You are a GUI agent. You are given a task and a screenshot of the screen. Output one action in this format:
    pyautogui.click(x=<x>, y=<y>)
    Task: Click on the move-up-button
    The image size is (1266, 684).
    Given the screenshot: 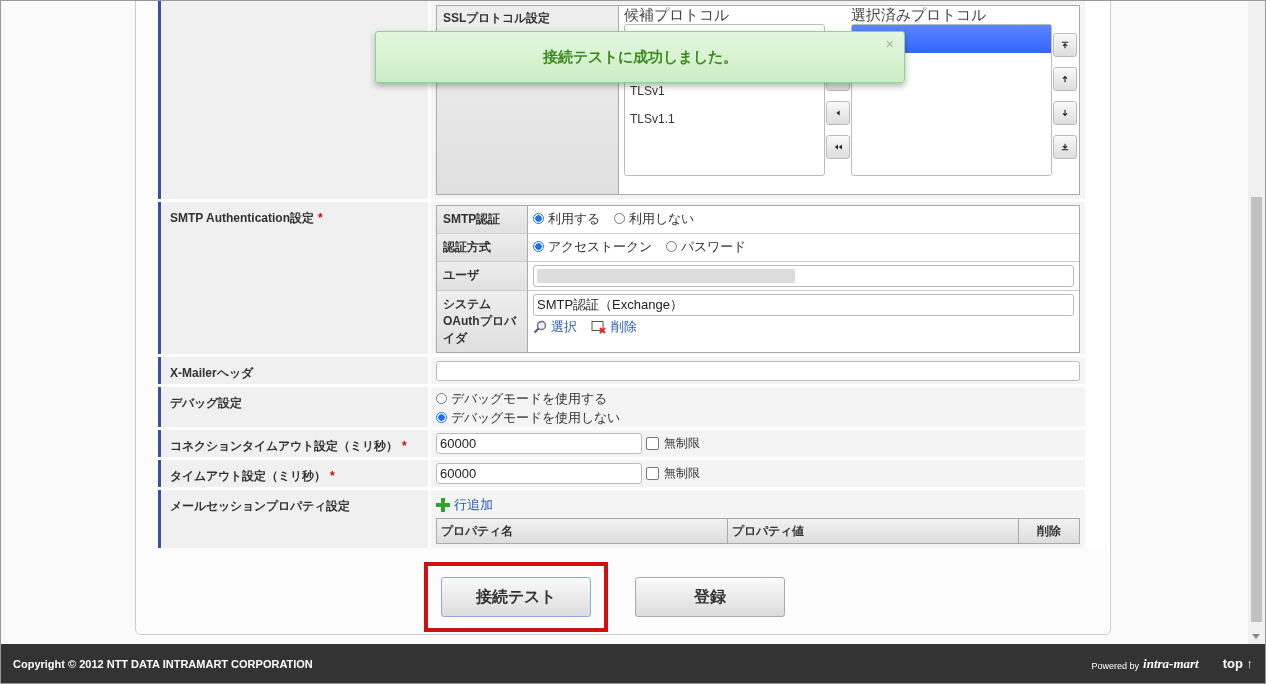 What is the action you would take?
    pyautogui.click(x=1065, y=79)
    